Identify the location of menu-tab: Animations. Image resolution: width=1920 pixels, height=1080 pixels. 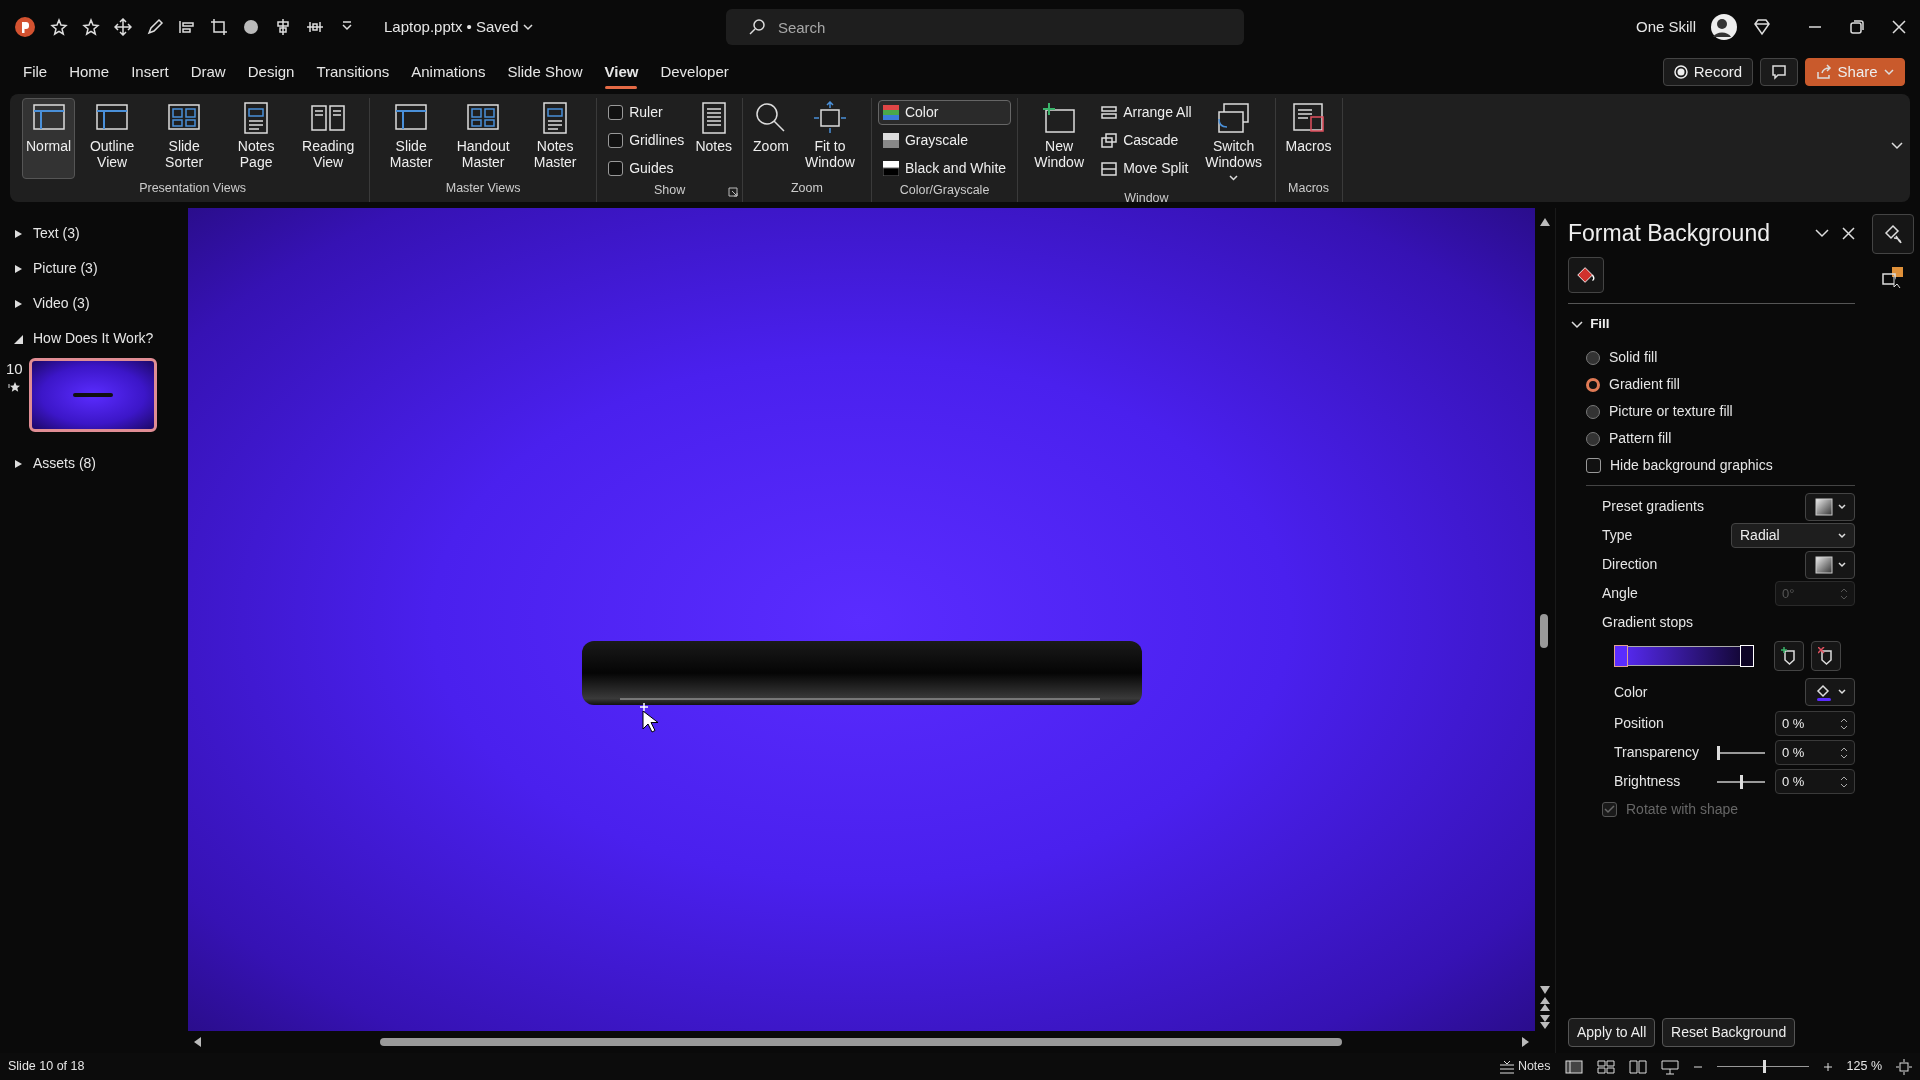
(448, 72).